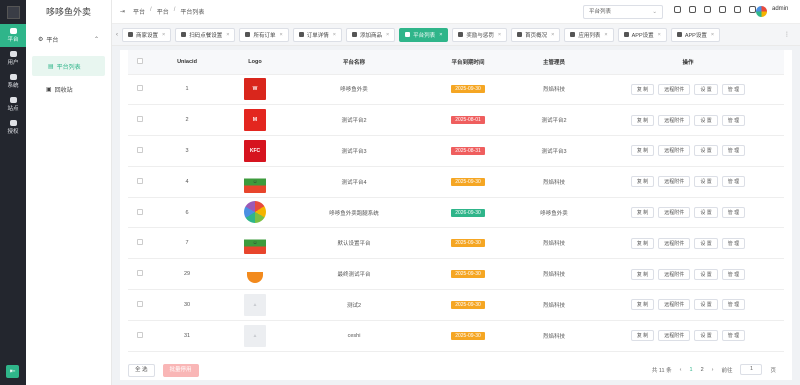 This screenshot has height=385, width=800. What do you see at coordinates (370, 34) in the screenshot?
I see `tab-item: 添加商品 ×` at bounding box center [370, 34].